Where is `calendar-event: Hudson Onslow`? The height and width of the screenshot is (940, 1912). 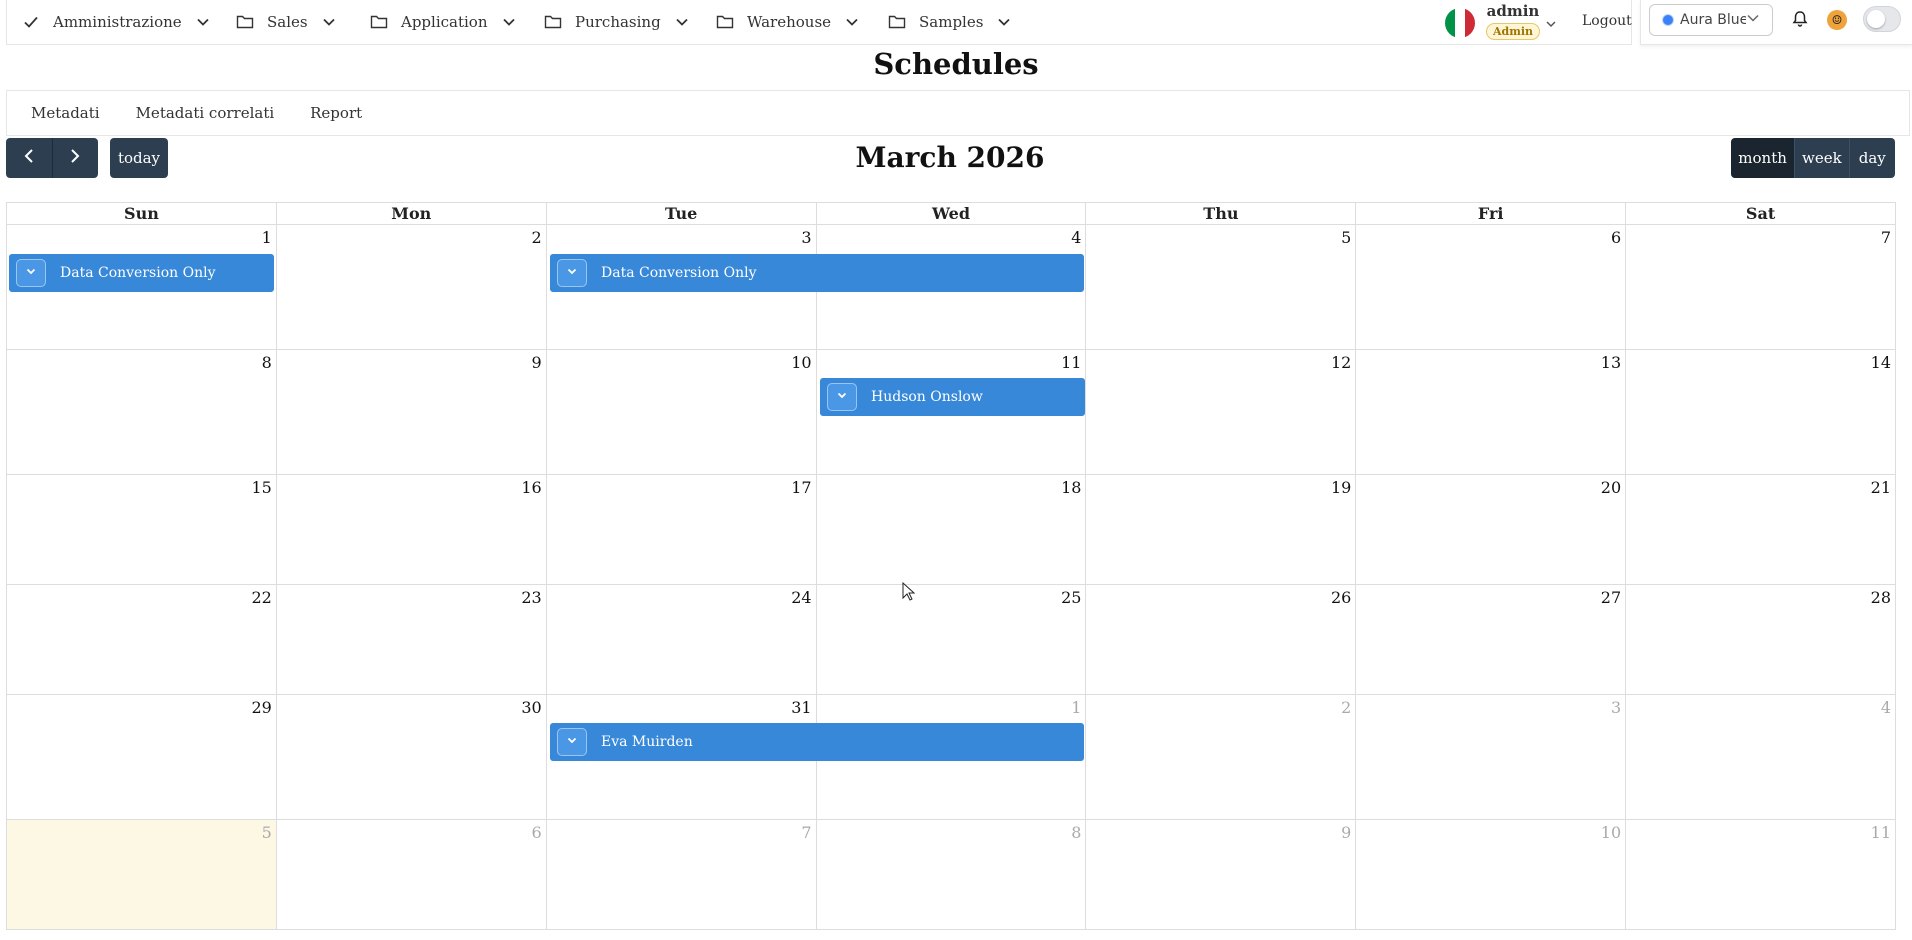 calendar-event: Hudson Onslow is located at coordinates (952, 397).